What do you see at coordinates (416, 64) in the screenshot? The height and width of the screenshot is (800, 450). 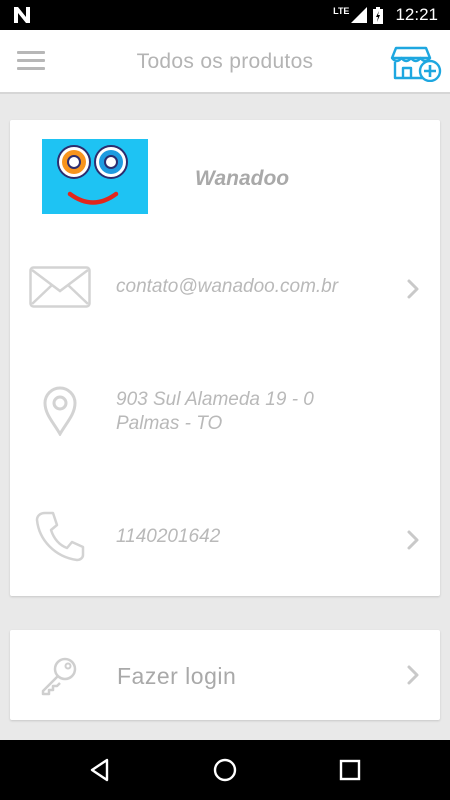 I see `store-add-icon` at bounding box center [416, 64].